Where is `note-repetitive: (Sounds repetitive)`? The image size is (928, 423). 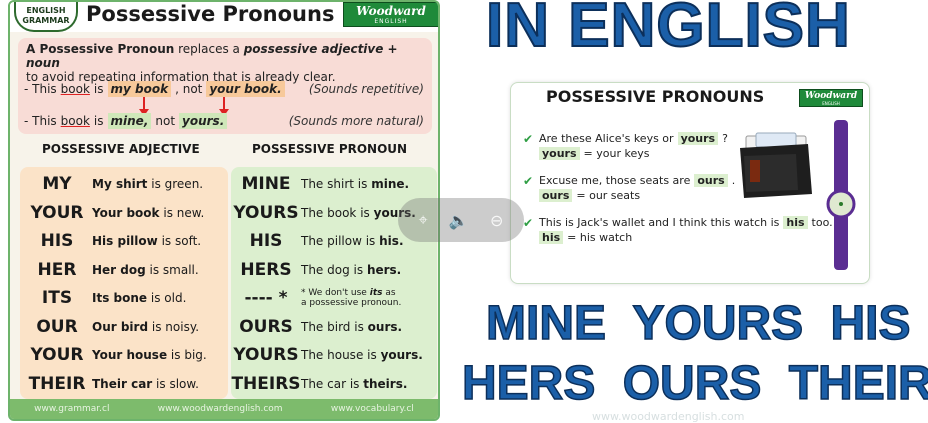 note-repetitive: (Sounds repetitive) is located at coordinates (366, 89).